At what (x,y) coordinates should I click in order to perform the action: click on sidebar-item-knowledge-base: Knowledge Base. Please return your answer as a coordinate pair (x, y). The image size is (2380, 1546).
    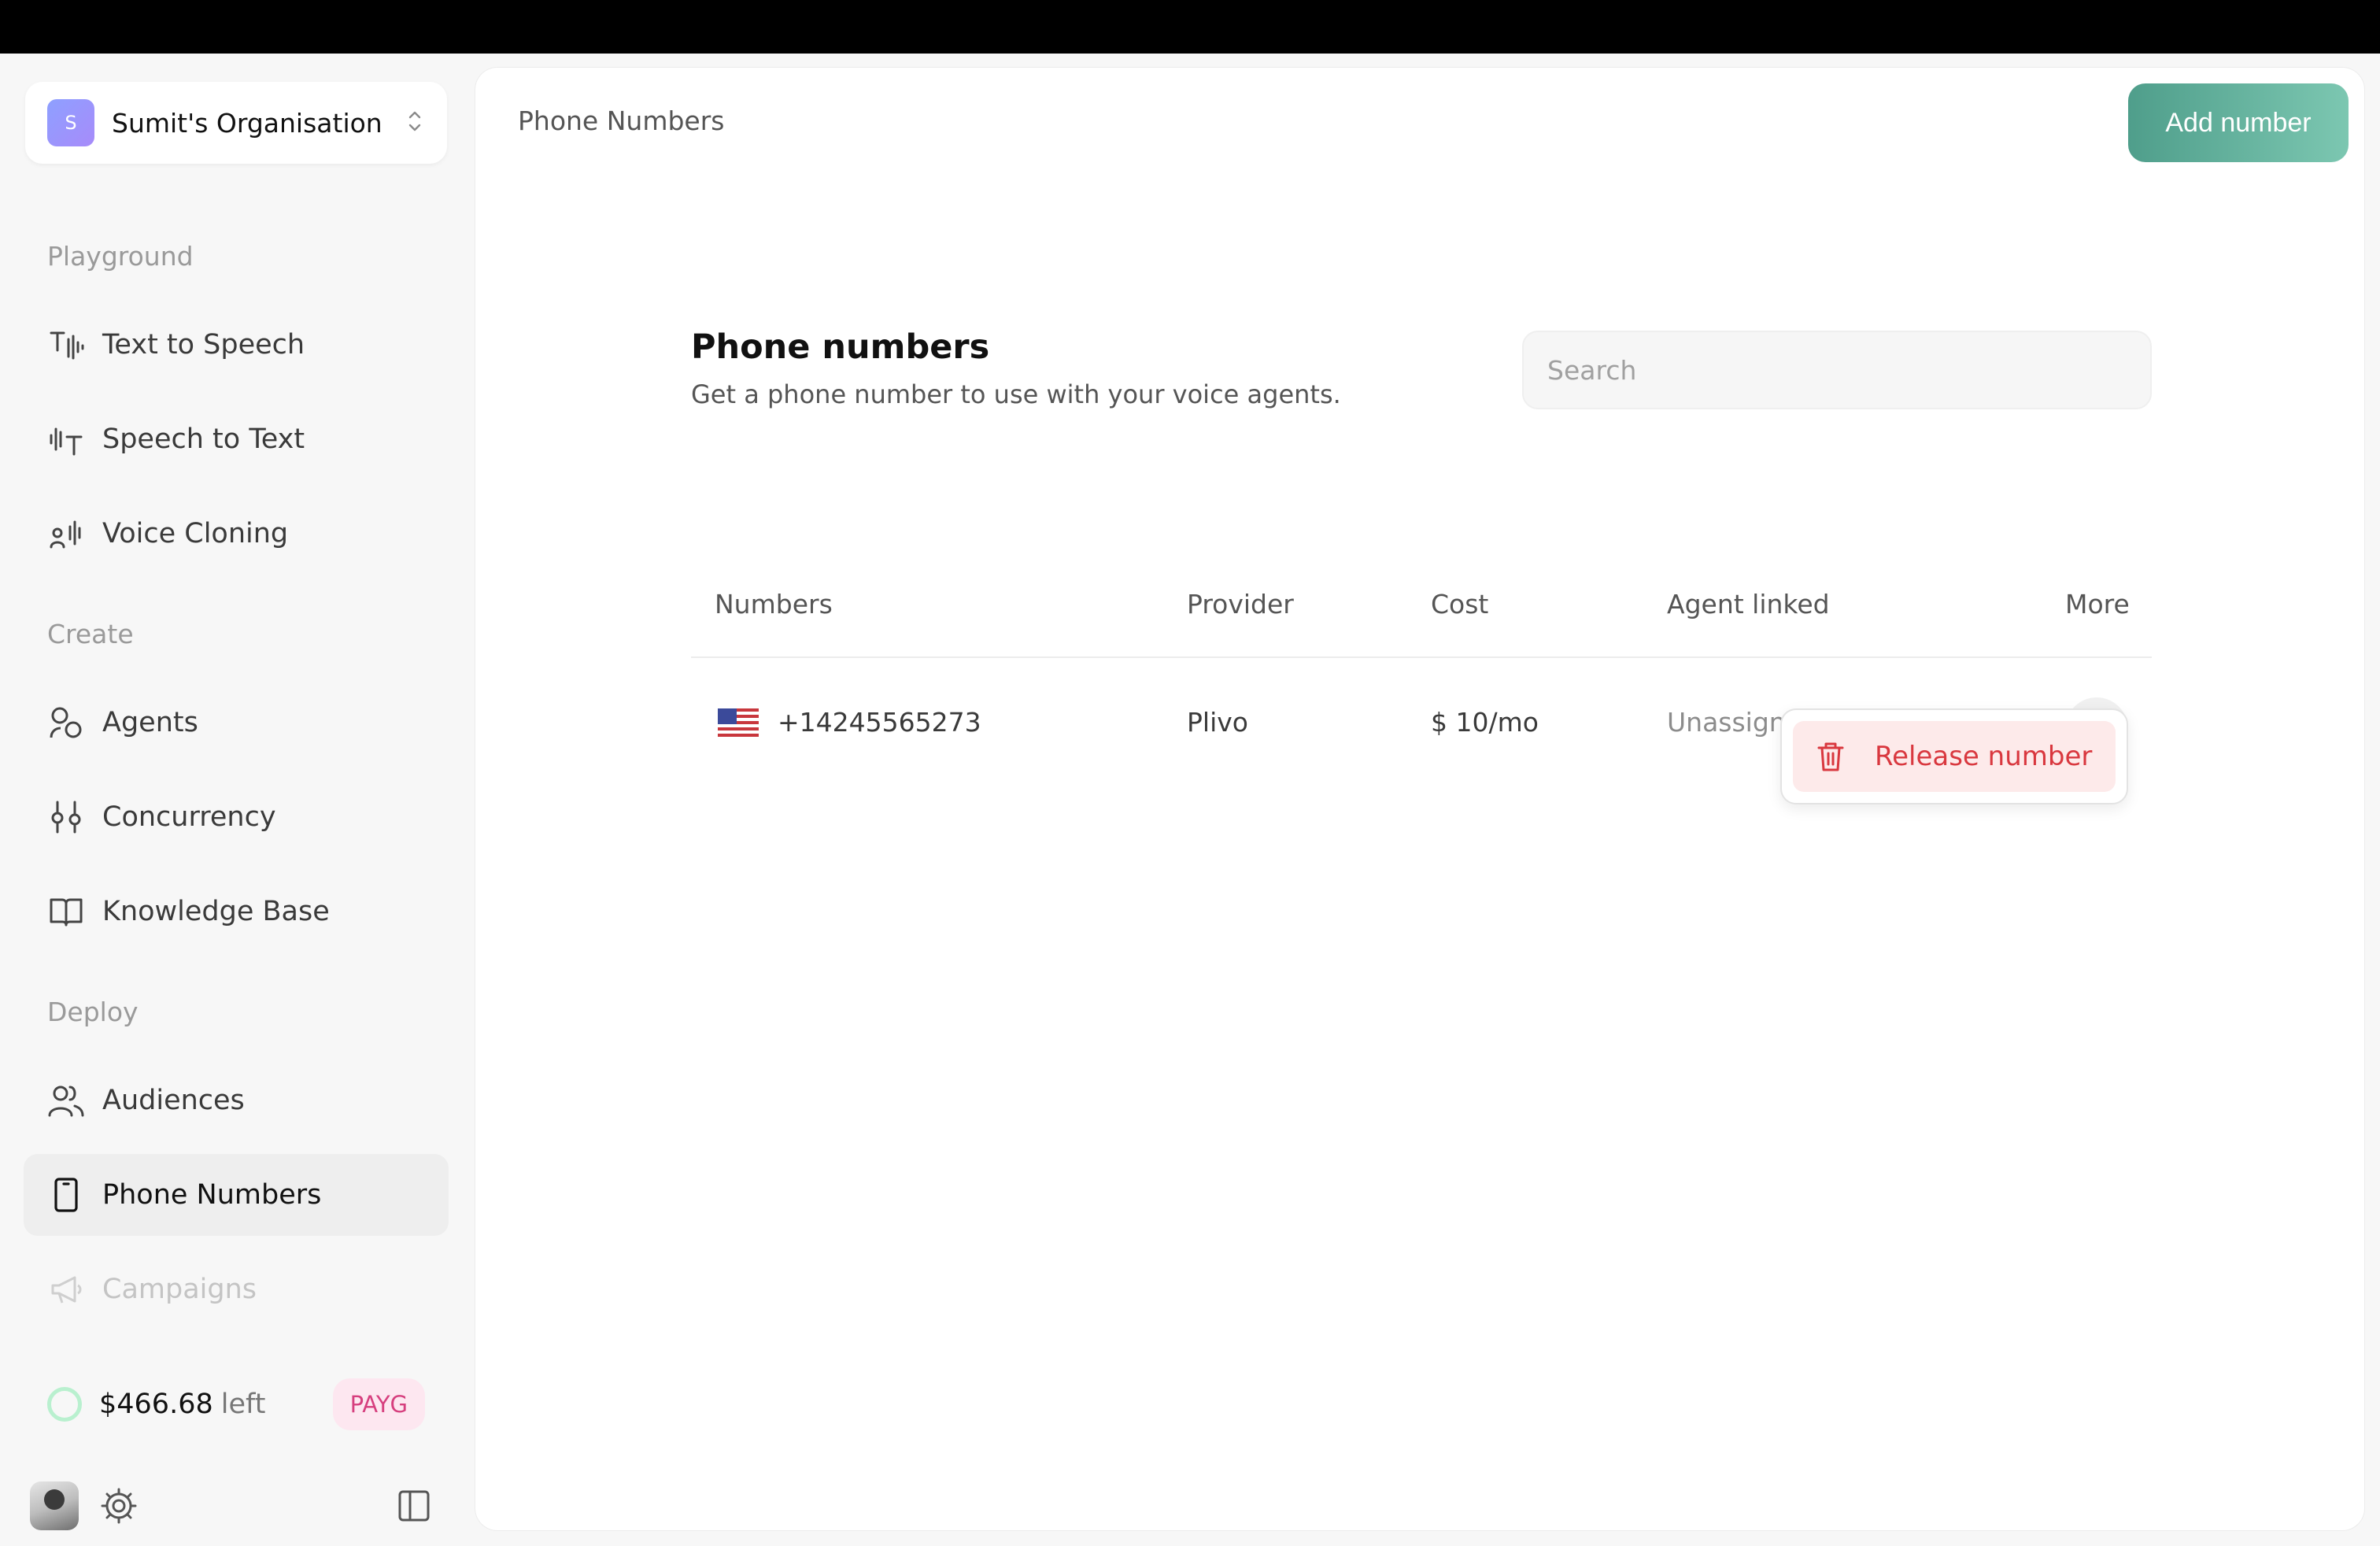
    Looking at the image, I should click on (237, 912).